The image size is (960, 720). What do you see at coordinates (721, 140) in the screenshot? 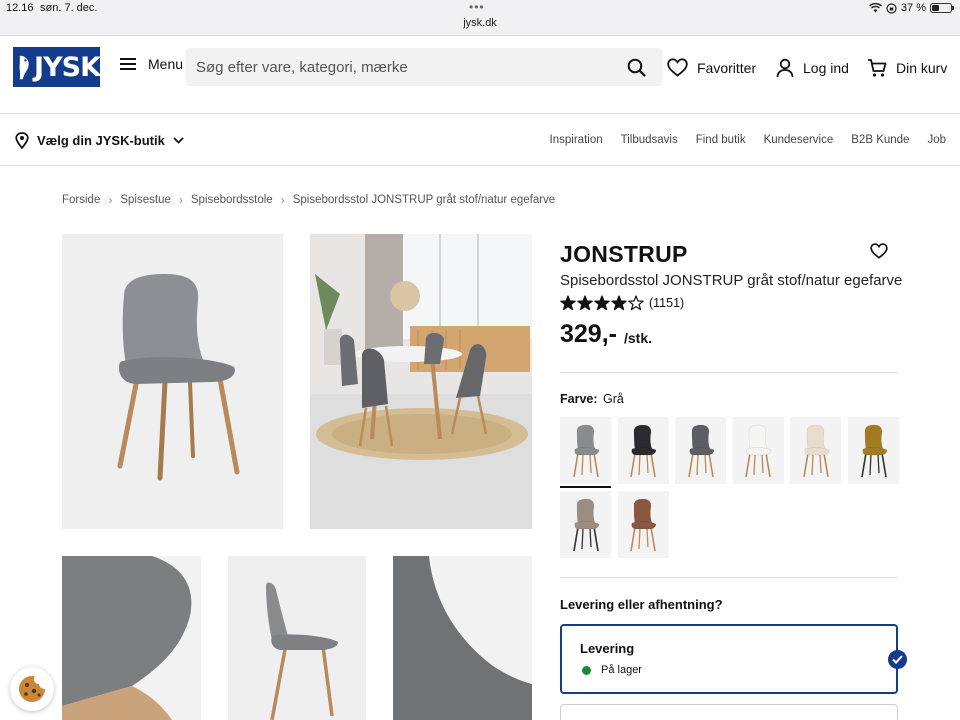
I see `nav-link-find-butik: Find butik` at bounding box center [721, 140].